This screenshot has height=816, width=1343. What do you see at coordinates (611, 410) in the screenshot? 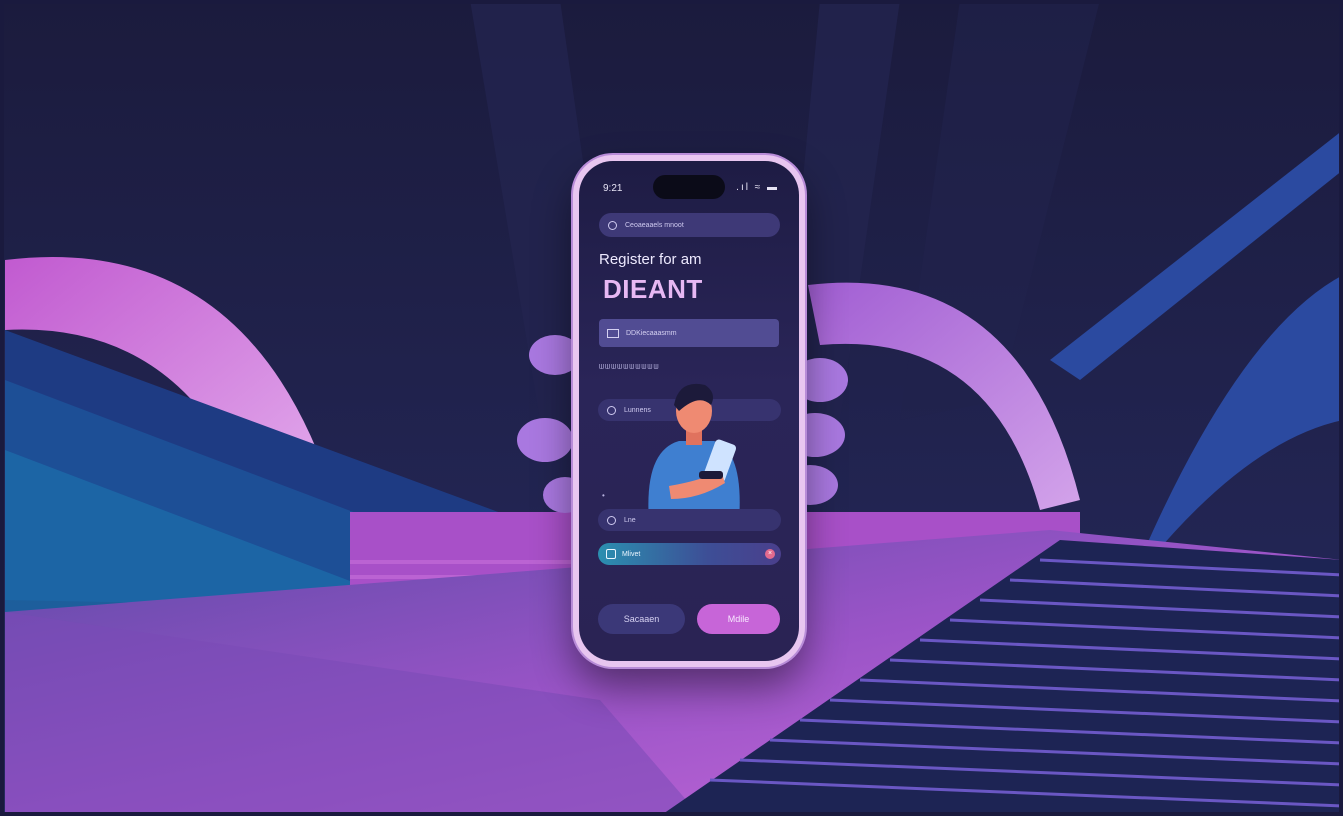
I see `user-icon` at bounding box center [611, 410].